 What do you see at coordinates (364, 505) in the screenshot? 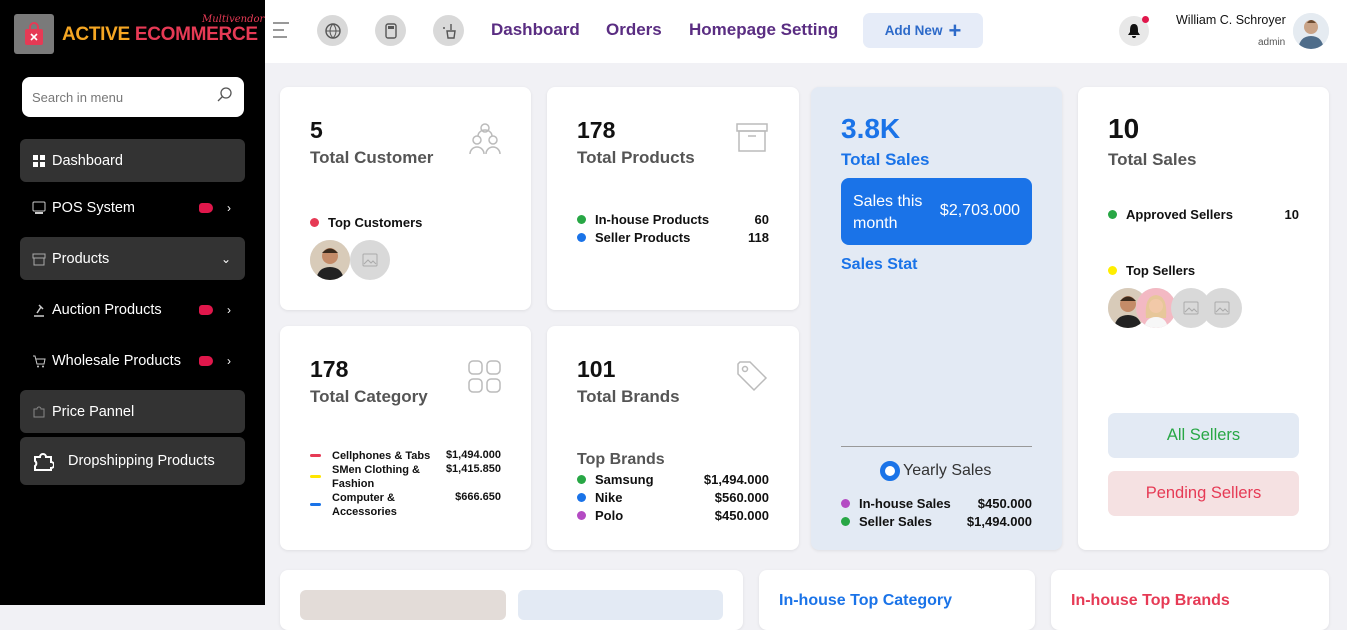
I see `list-item: Computer & Accessories` at bounding box center [364, 505].